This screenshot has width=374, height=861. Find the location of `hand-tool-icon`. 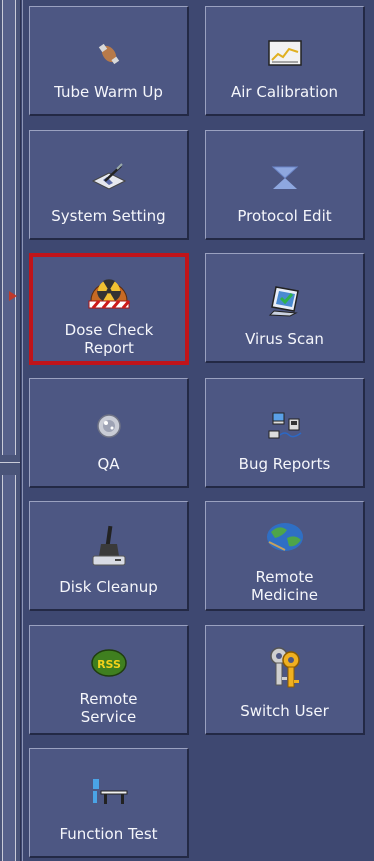

hand-tool-icon is located at coordinates (109, 54).